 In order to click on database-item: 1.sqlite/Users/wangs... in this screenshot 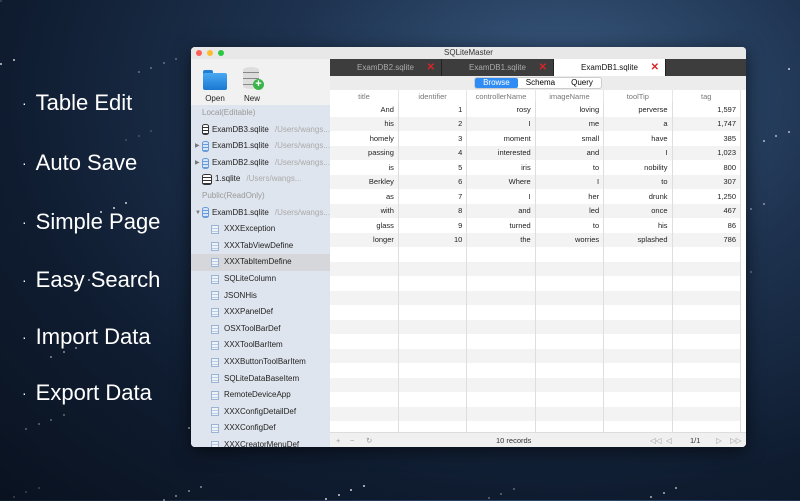, I will do `click(260, 179)`.